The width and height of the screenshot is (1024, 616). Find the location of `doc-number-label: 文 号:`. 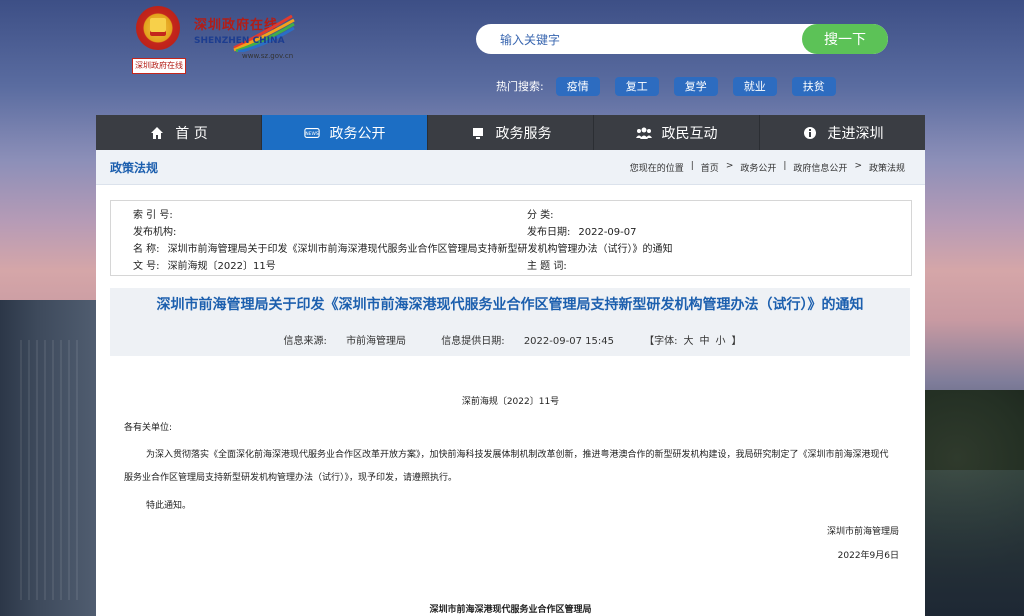

doc-number-label: 文 号: is located at coordinates (146, 266).